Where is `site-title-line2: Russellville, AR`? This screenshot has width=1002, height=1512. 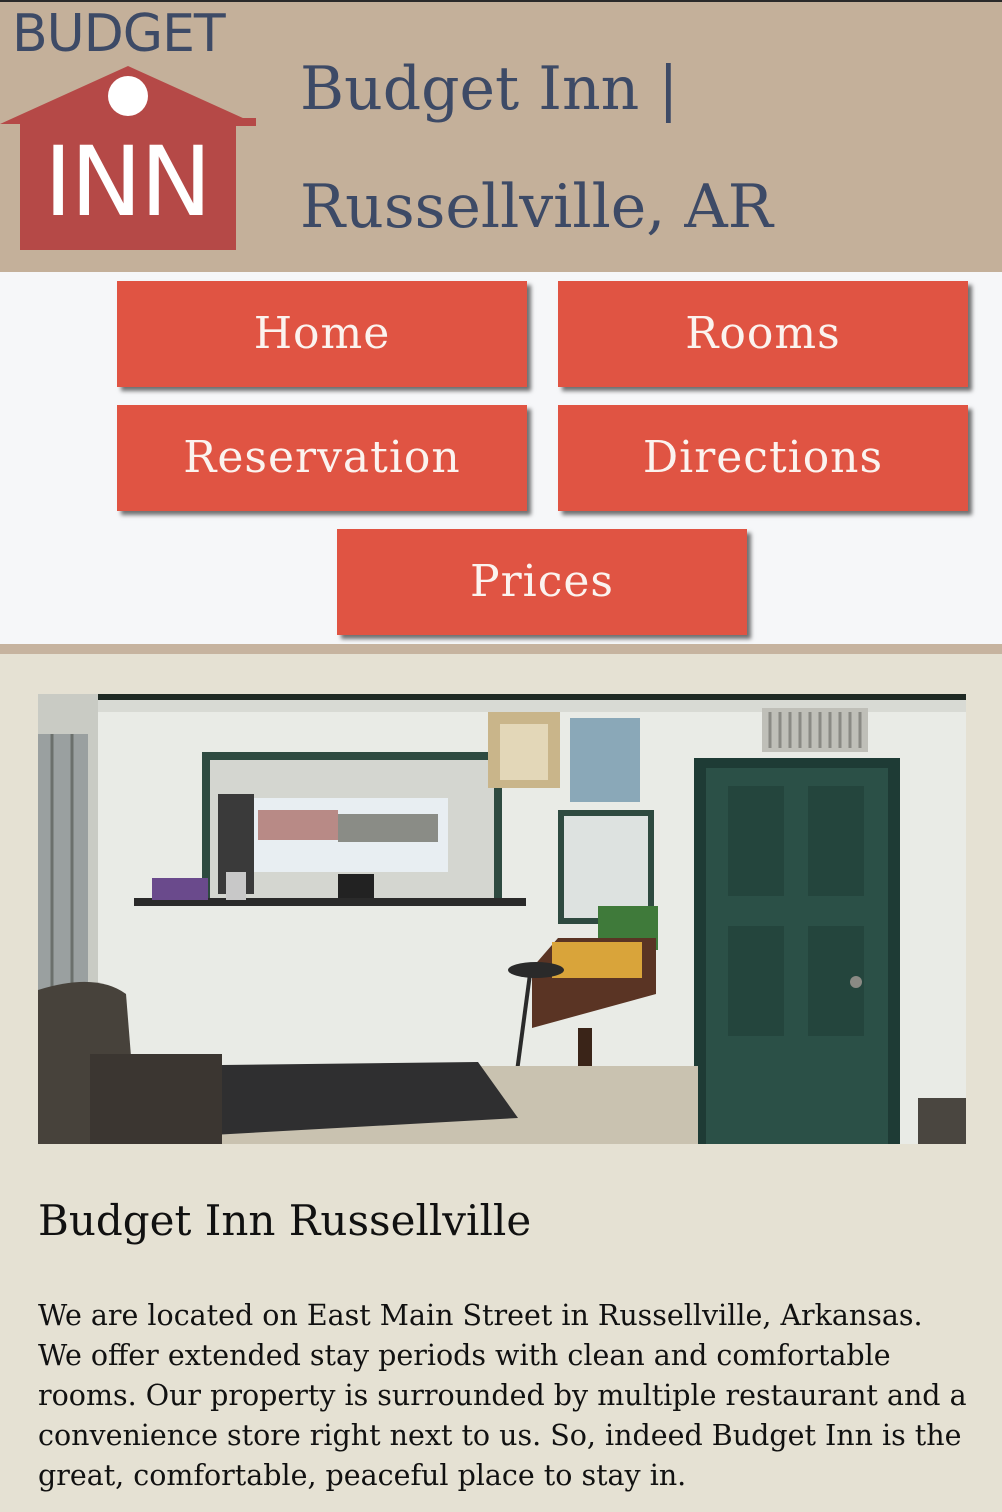 site-title-line2: Russellville, AR is located at coordinates (536, 207).